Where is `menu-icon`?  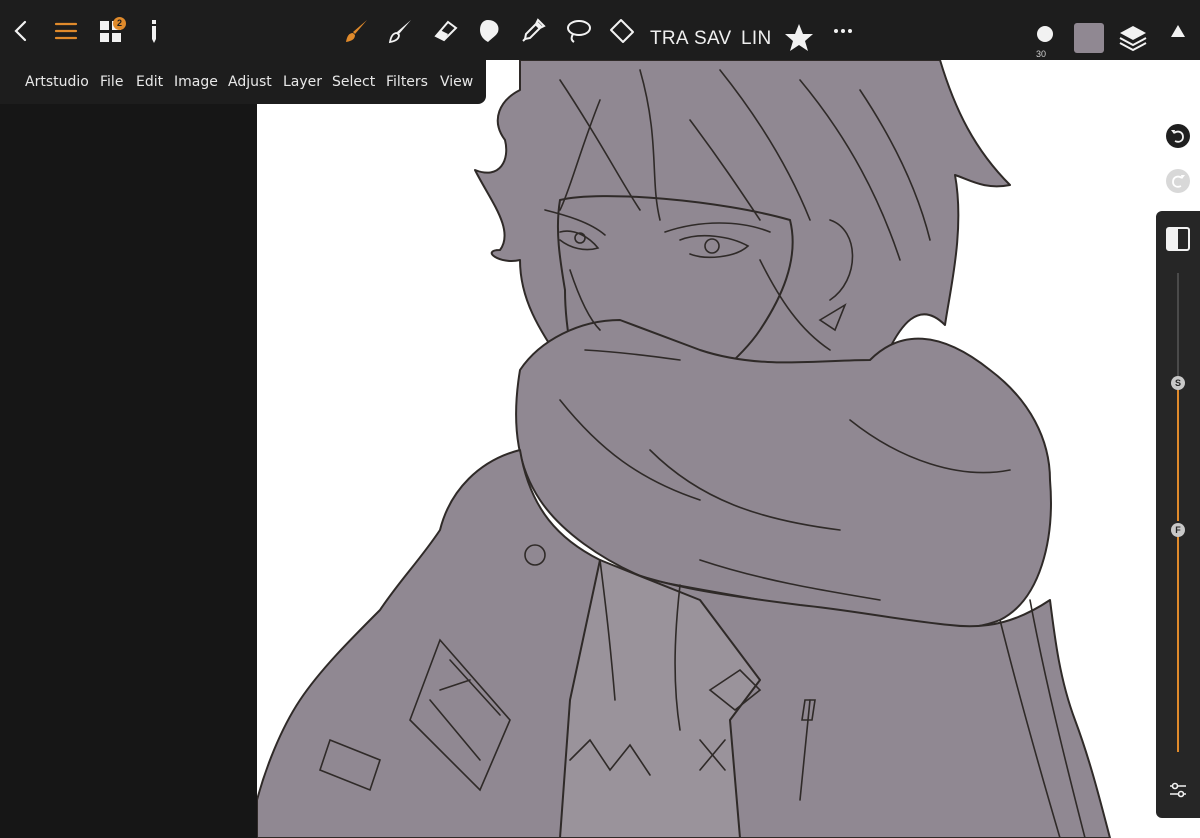
menu-icon is located at coordinates (66, 31).